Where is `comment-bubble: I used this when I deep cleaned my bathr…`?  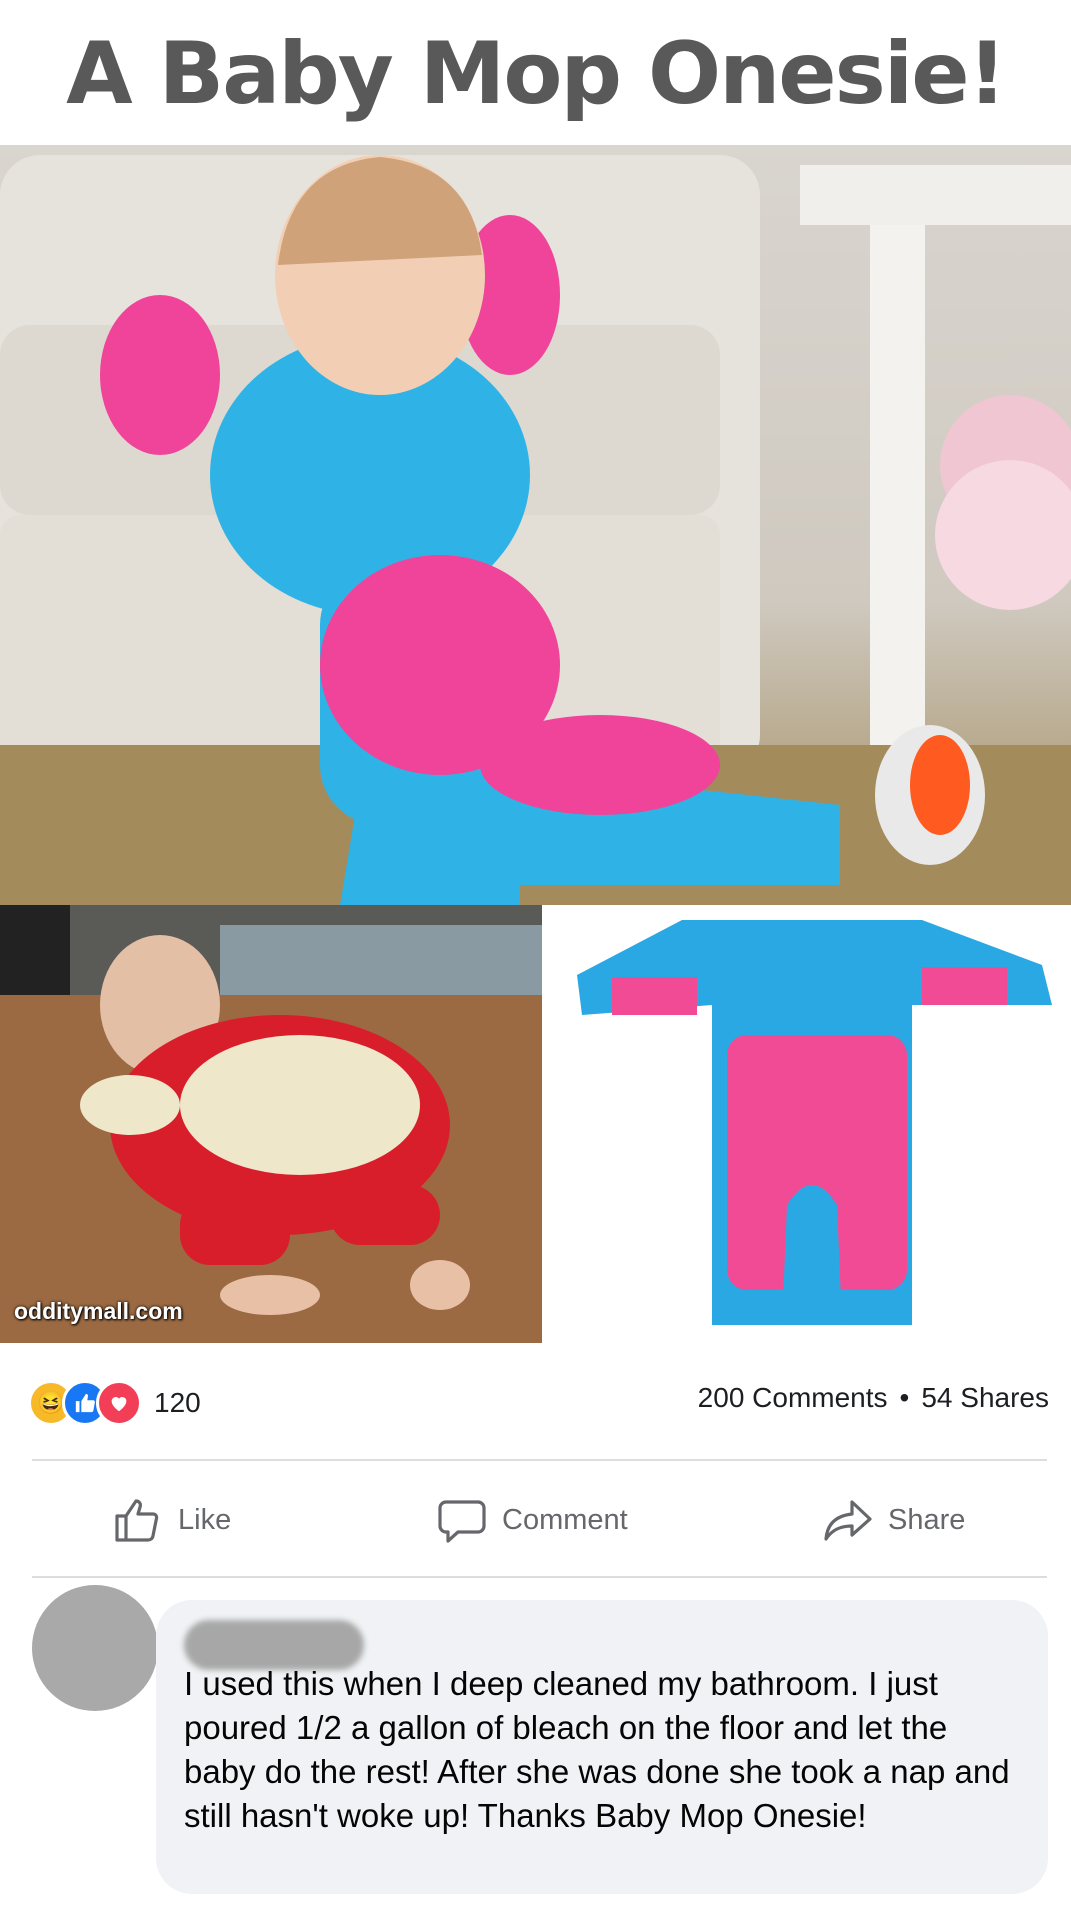 comment-bubble: I used this when I deep cleaned my bathr… is located at coordinates (602, 1747).